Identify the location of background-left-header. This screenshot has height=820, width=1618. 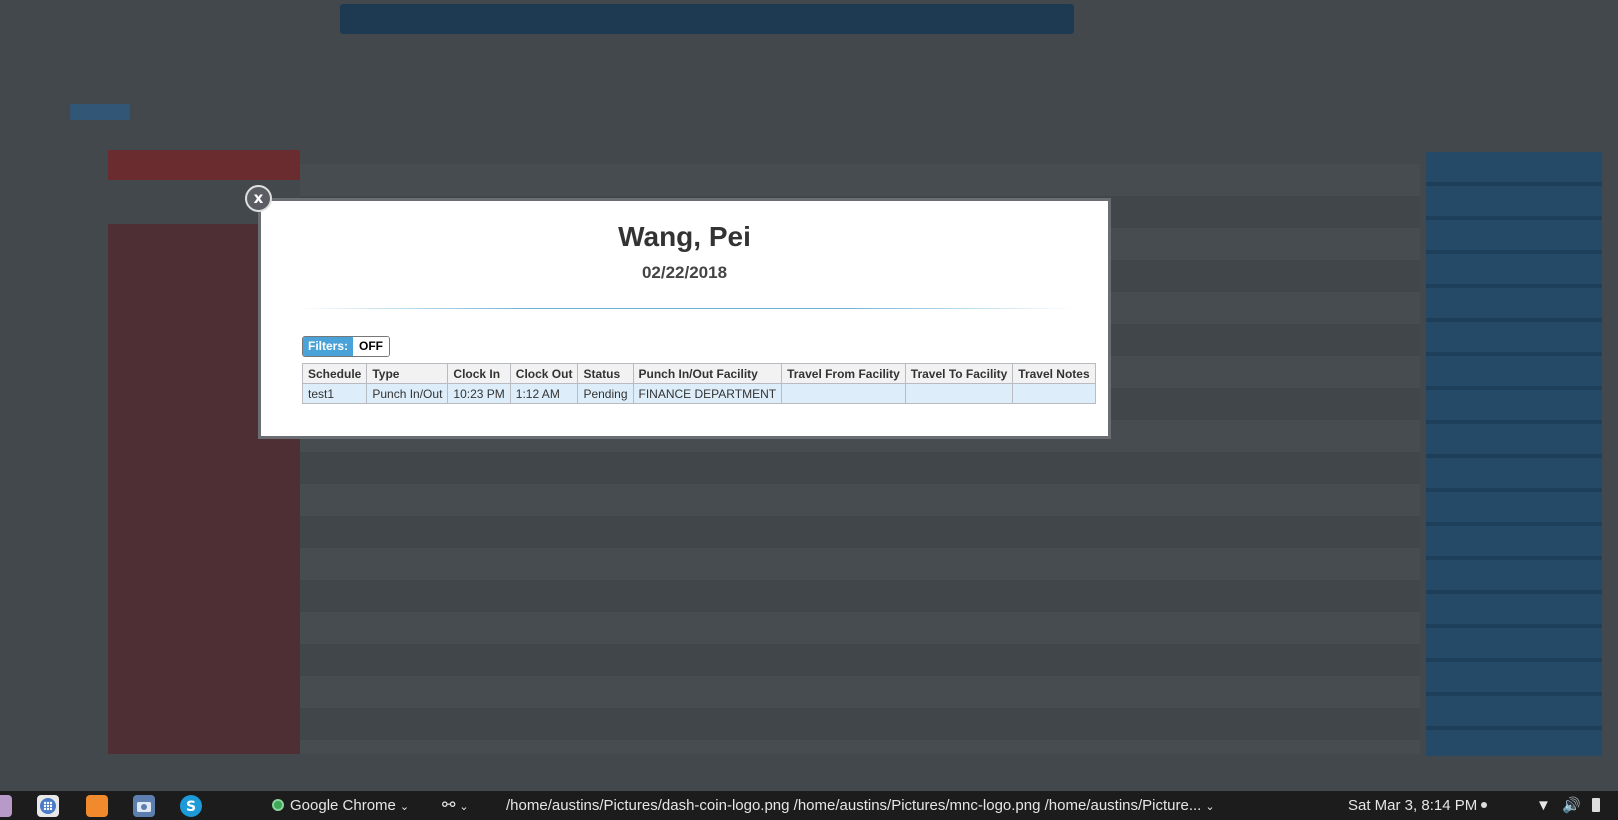
(204, 165).